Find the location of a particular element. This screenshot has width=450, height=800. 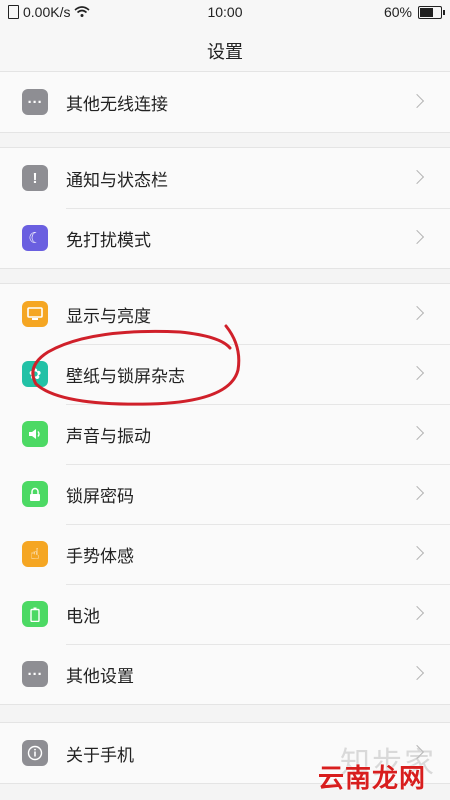

settings-item-display: 显示与亮度 is located at coordinates (225, 314).